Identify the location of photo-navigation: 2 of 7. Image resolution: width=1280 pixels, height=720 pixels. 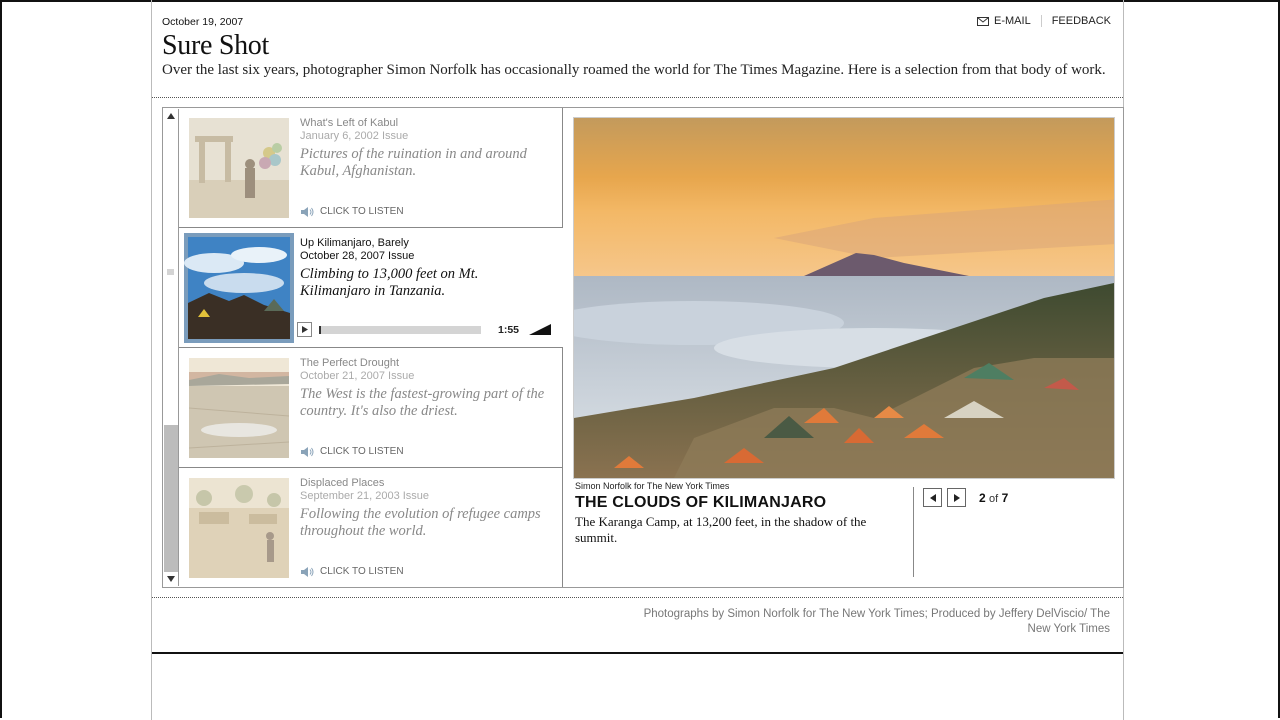
(965, 497).